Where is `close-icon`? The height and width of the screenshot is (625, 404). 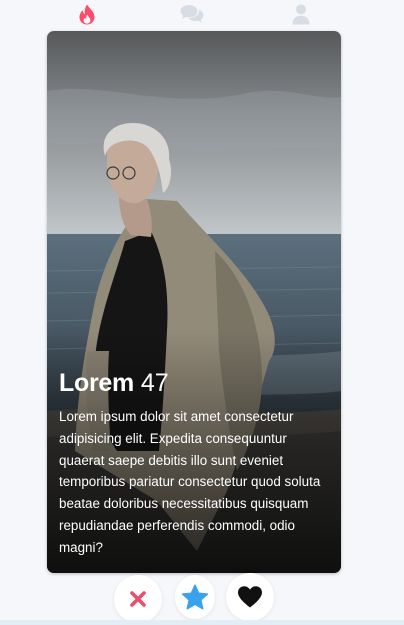 close-icon is located at coordinates (138, 599).